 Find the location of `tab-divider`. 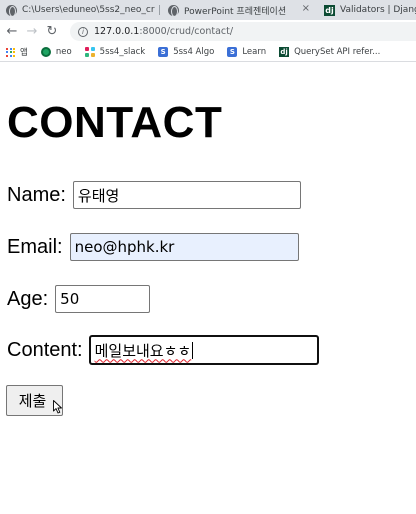

tab-divider is located at coordinates (159, 10).